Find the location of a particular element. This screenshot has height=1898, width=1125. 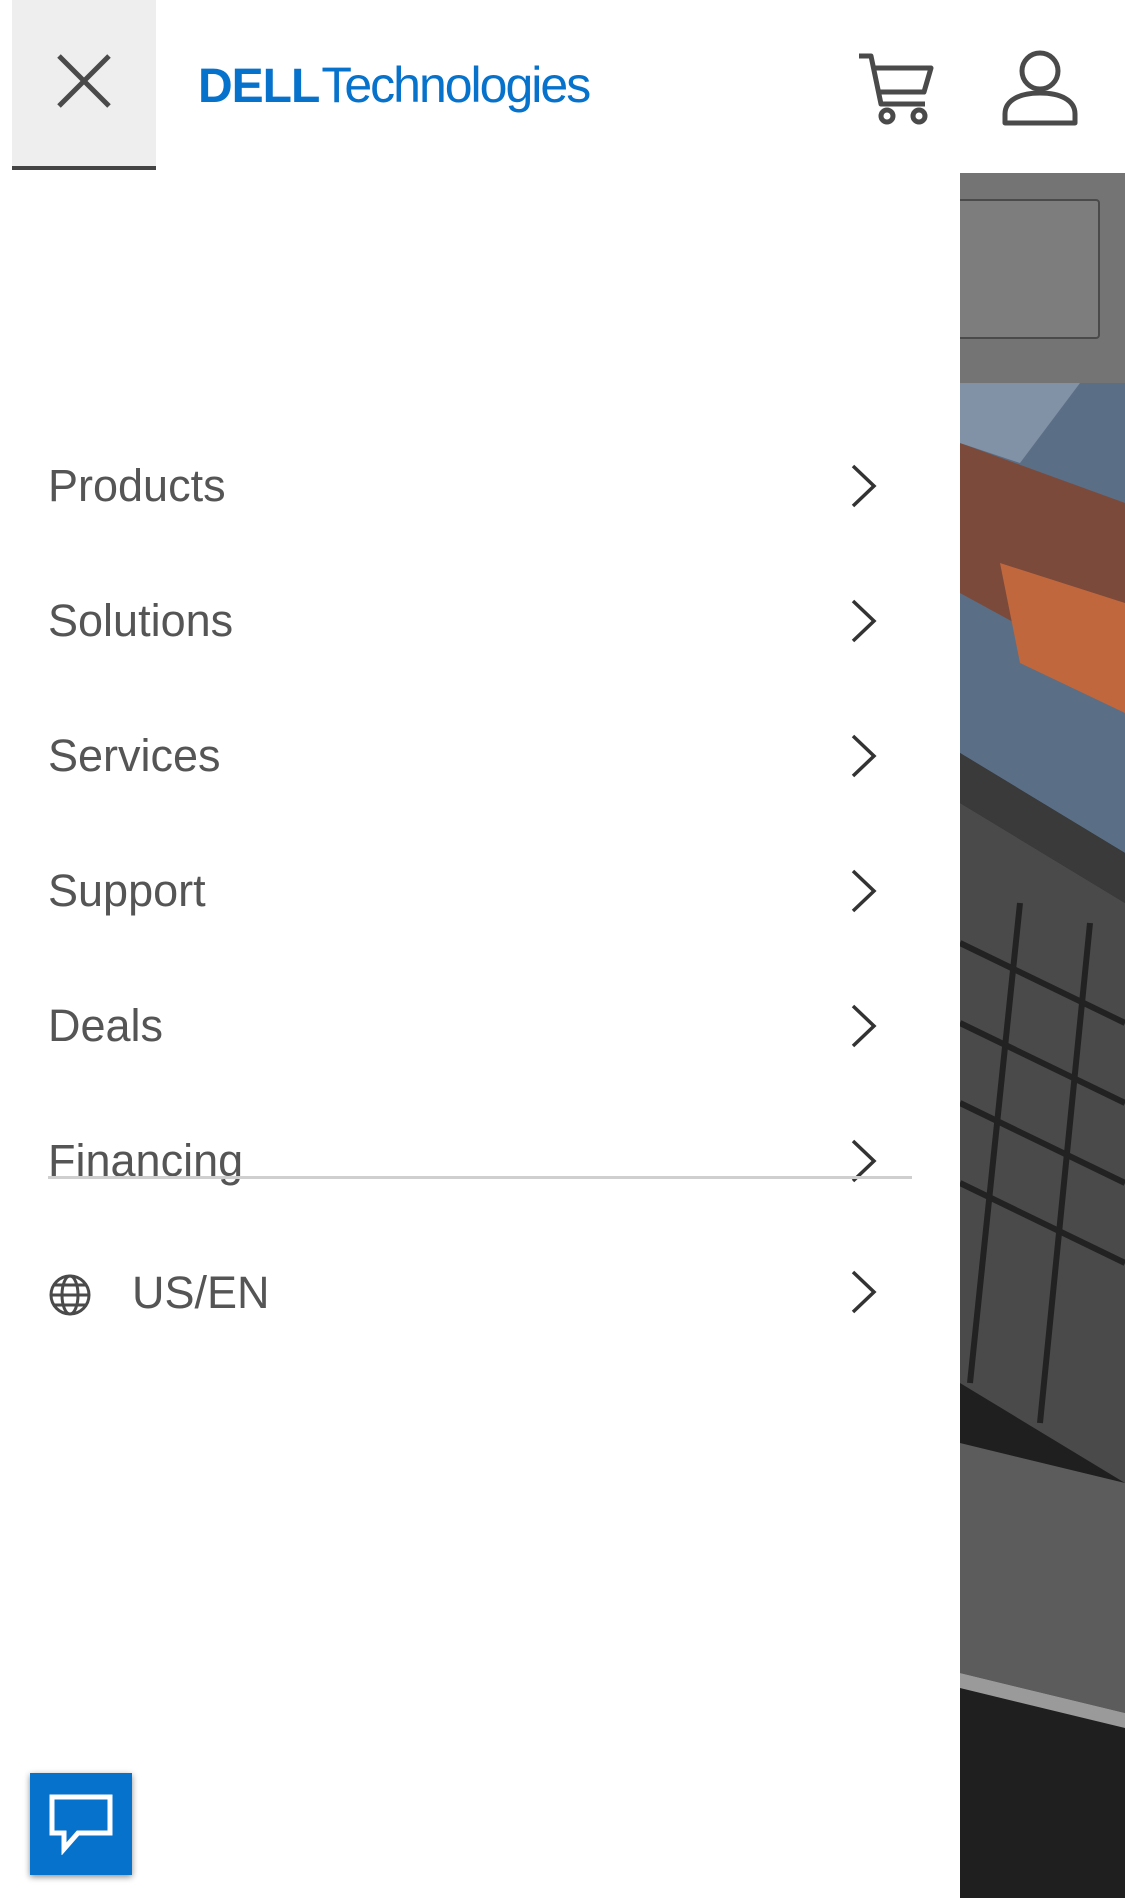

site-header: DELL Technologies is located at coordinates (562, 86).